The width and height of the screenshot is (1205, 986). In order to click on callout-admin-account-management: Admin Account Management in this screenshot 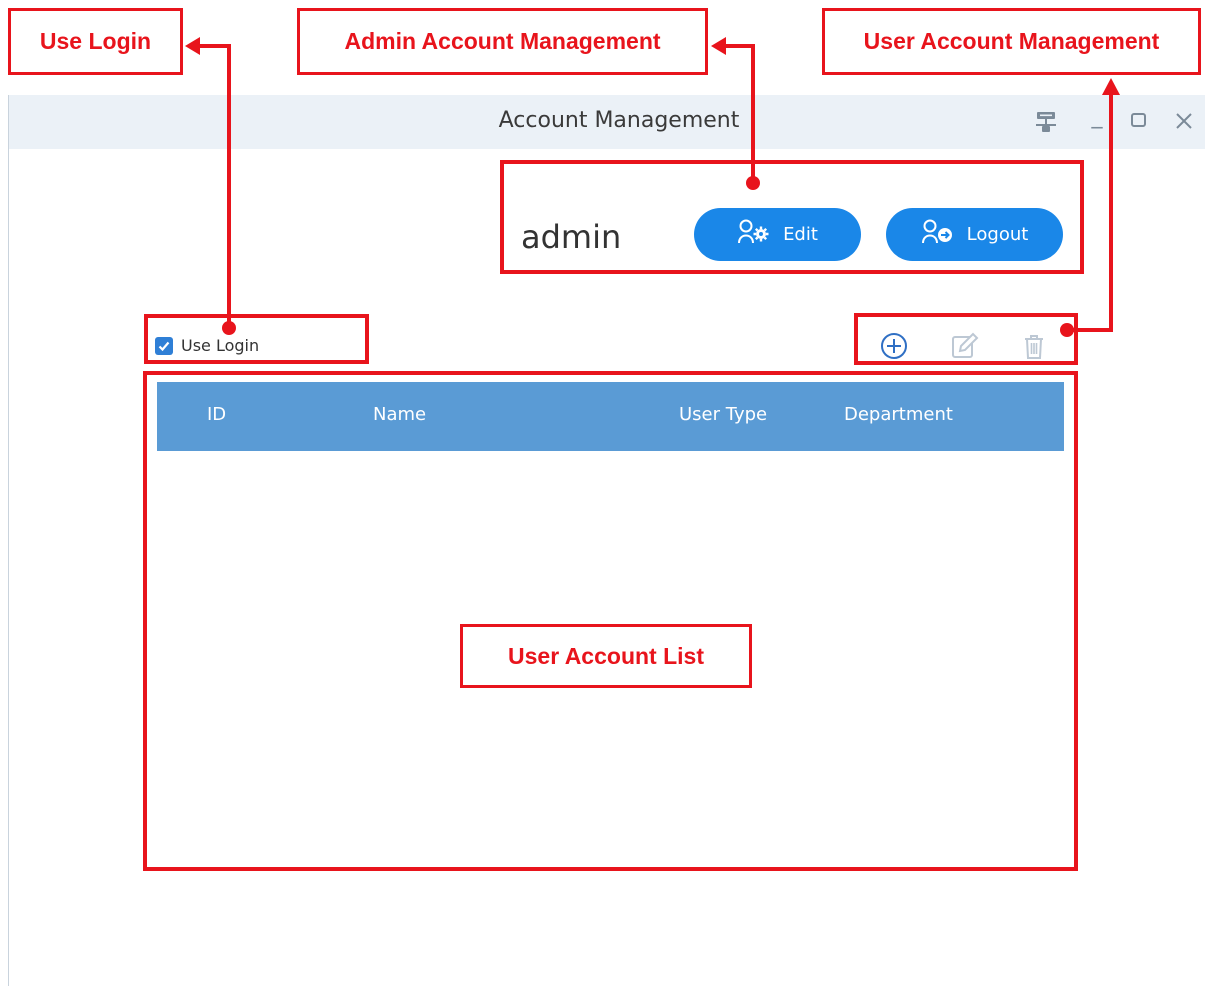, I will do `click(502, 41)`.